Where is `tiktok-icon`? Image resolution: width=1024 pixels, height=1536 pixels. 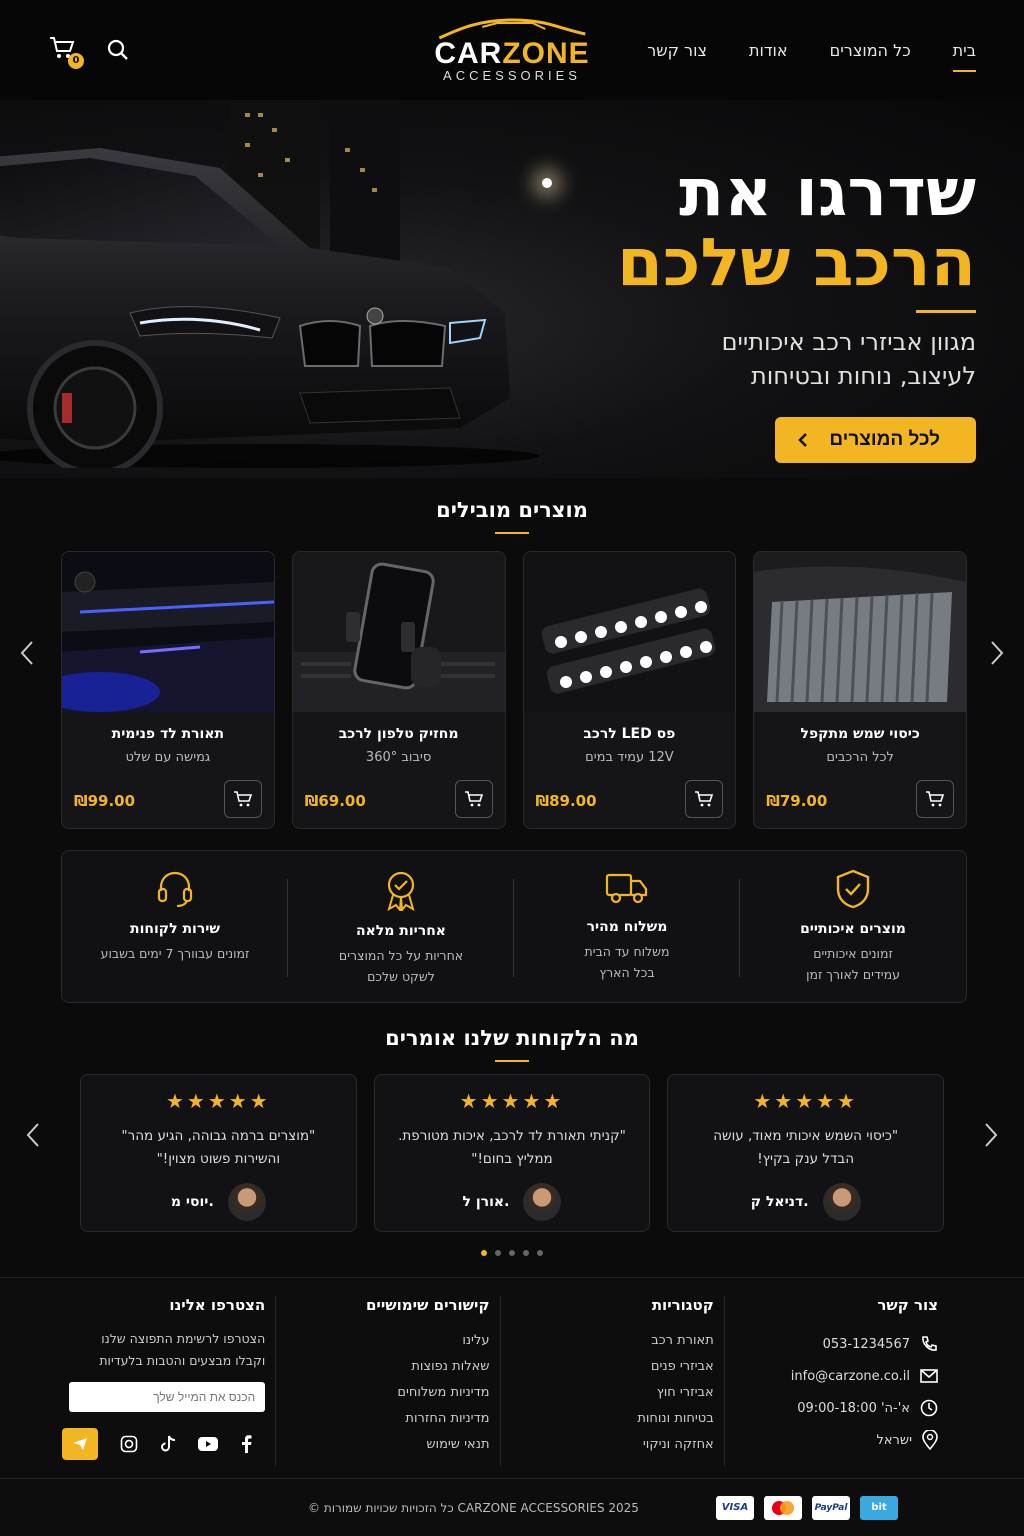
tiktok-icon is located at coordinates (168, 1444).